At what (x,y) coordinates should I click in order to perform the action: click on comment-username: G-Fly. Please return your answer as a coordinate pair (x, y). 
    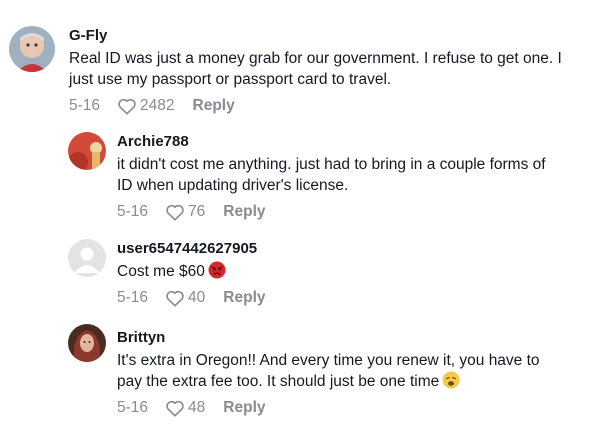
    Looking at the image, I should click on (315, 36).